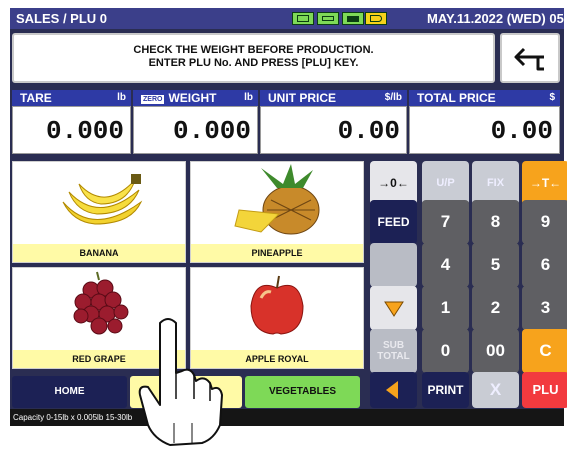 This screenshot has height=452, width=567. Describe the element at coordinates (456, 98) in the screenshot. I see `total-price-label: TOTAL PRICE` at that location.